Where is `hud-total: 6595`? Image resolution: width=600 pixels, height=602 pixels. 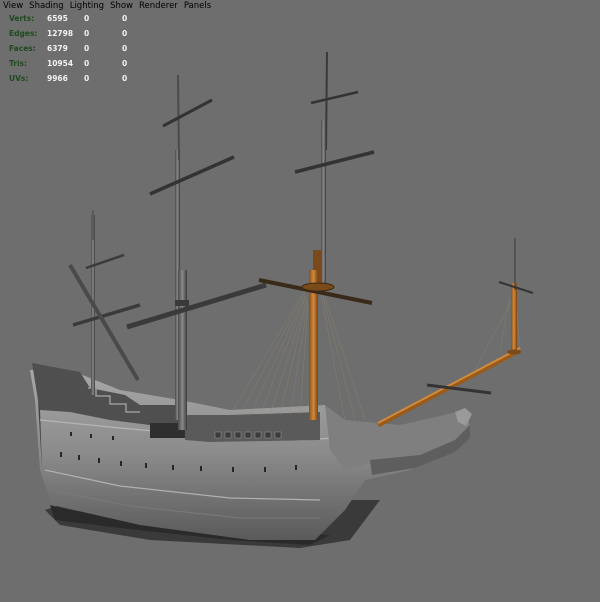
hud-total: 6595 is located at coordinates (57, 18).